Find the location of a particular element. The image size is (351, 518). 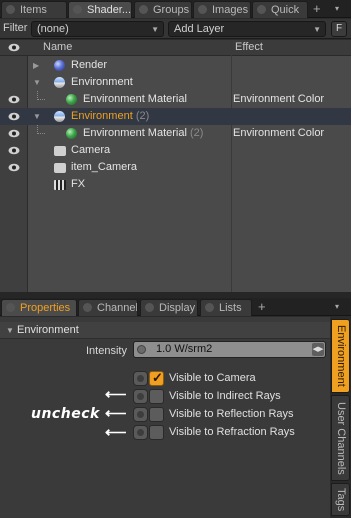

bottom-tab-bar: Properties Channels Display Lists + ▾ is located at coordinates (175, 307).